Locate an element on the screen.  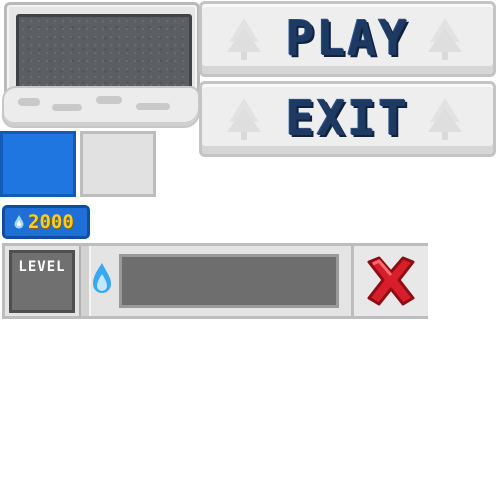
close-button is located at coordinates (389, 281).